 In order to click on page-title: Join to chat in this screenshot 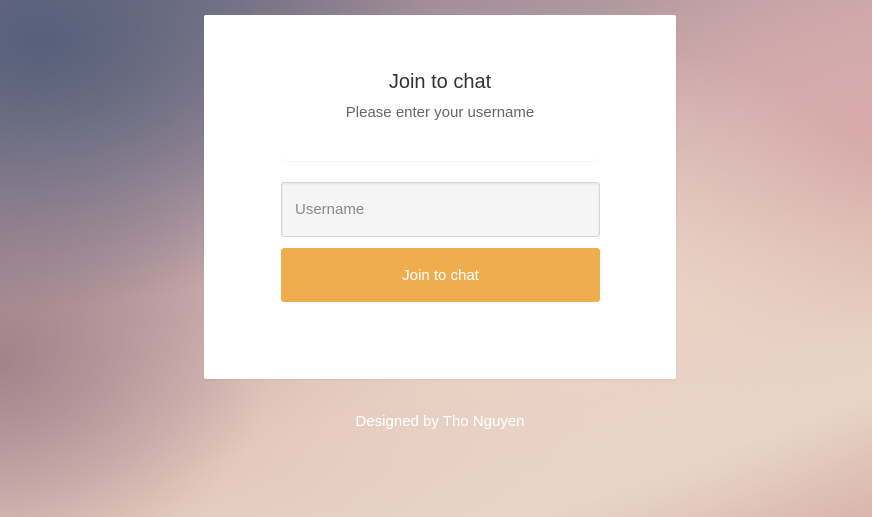, I will do `click(440, 82)`.